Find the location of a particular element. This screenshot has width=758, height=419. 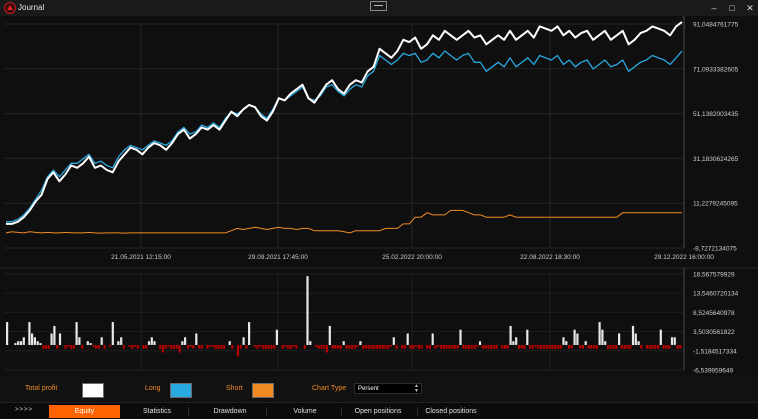

chart-type-select: Persent ▲ ▼ is located at coordinates (388, 388).